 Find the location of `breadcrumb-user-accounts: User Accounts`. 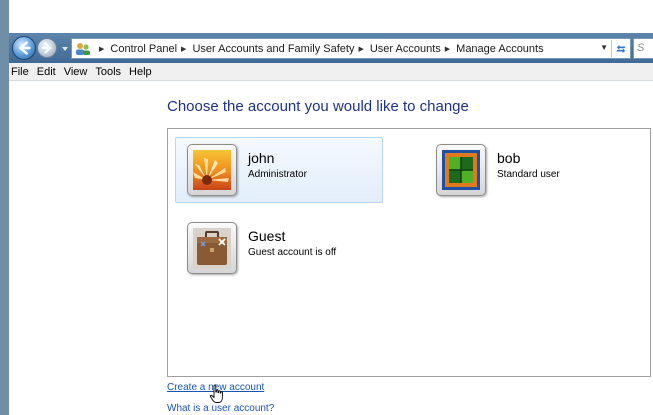

breadcrumb-user-accounts: User Accounts is located at coordinates (405, 49).